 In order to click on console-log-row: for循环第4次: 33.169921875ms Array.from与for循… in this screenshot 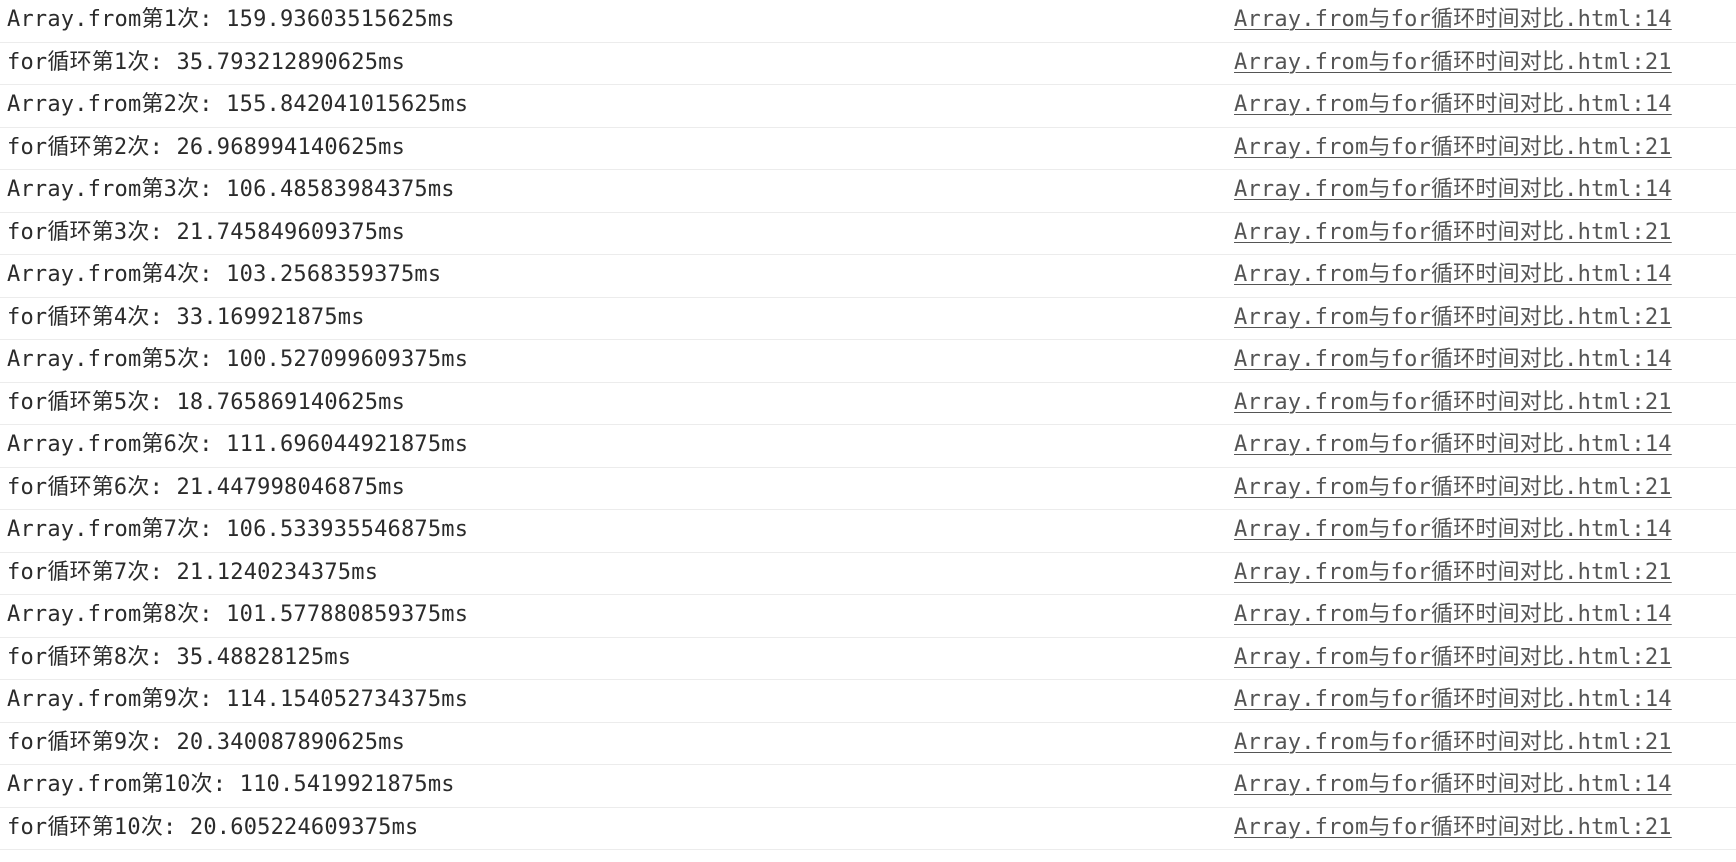, I will do `click(868, 319)`.